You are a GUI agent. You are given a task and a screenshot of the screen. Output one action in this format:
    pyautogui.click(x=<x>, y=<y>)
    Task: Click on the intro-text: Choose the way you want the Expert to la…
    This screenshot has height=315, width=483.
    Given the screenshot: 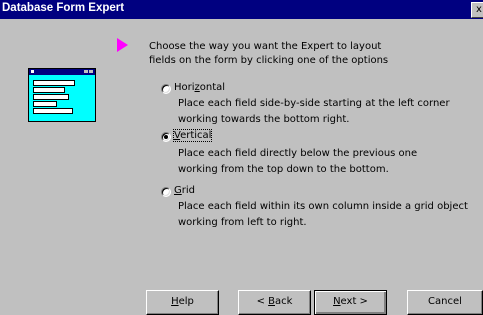 What is the action you would take?
    pyautogui.click(x=269, y=53)
    